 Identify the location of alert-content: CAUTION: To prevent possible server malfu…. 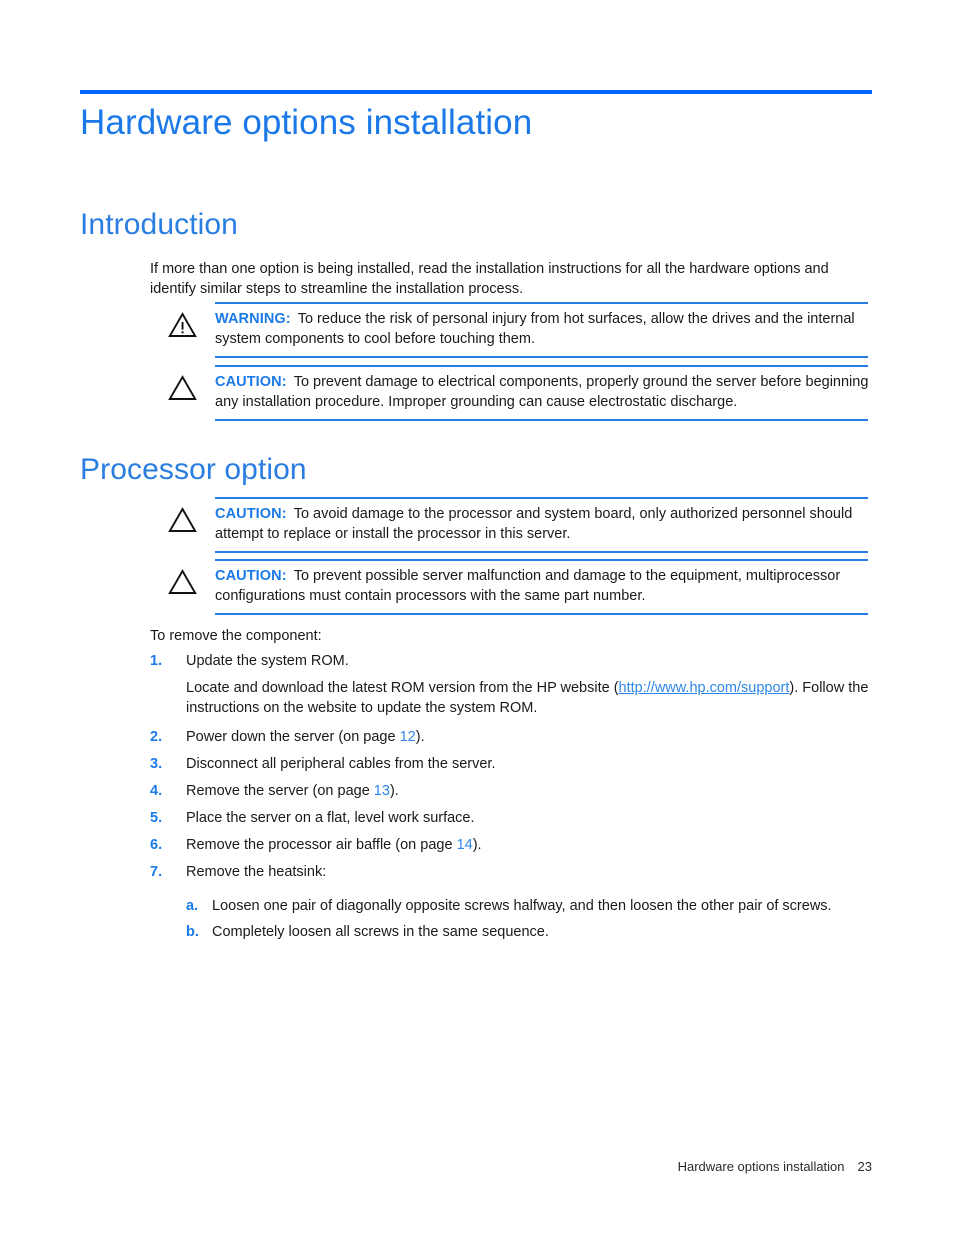
(520, 587).